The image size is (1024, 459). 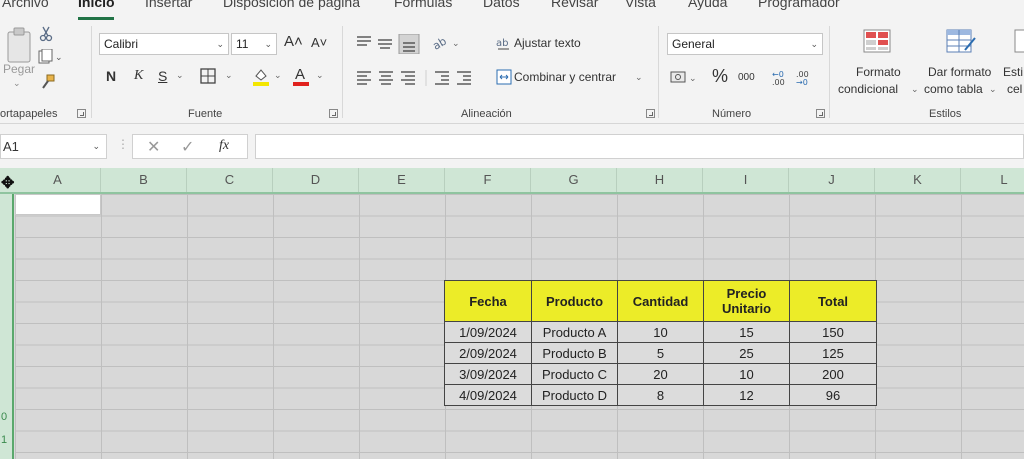 What do you see at coordinates (488, 180) in the screenshot?
I see `column-header-f: F` at bounding box center [488, 180].